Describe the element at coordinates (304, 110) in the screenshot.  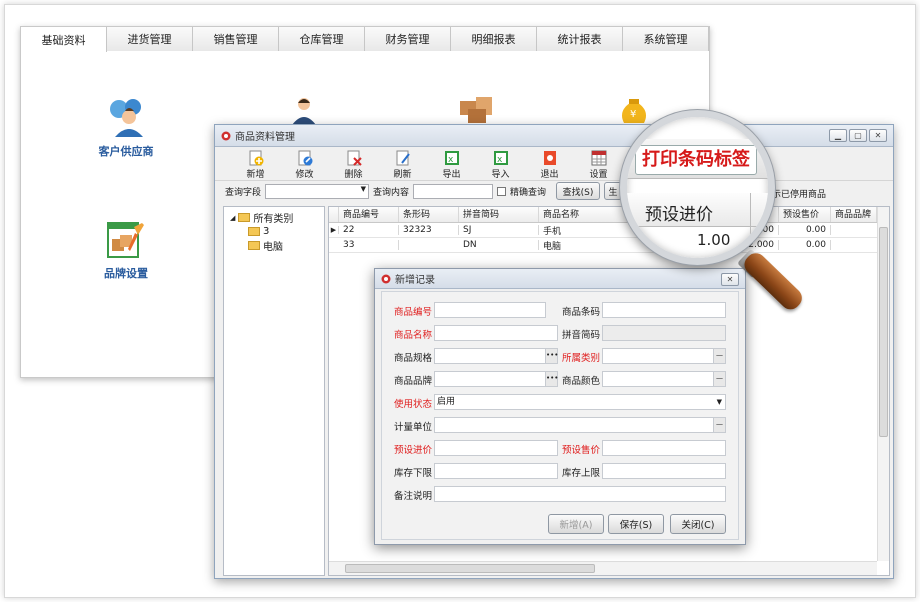
I see `module-employee` at that location.